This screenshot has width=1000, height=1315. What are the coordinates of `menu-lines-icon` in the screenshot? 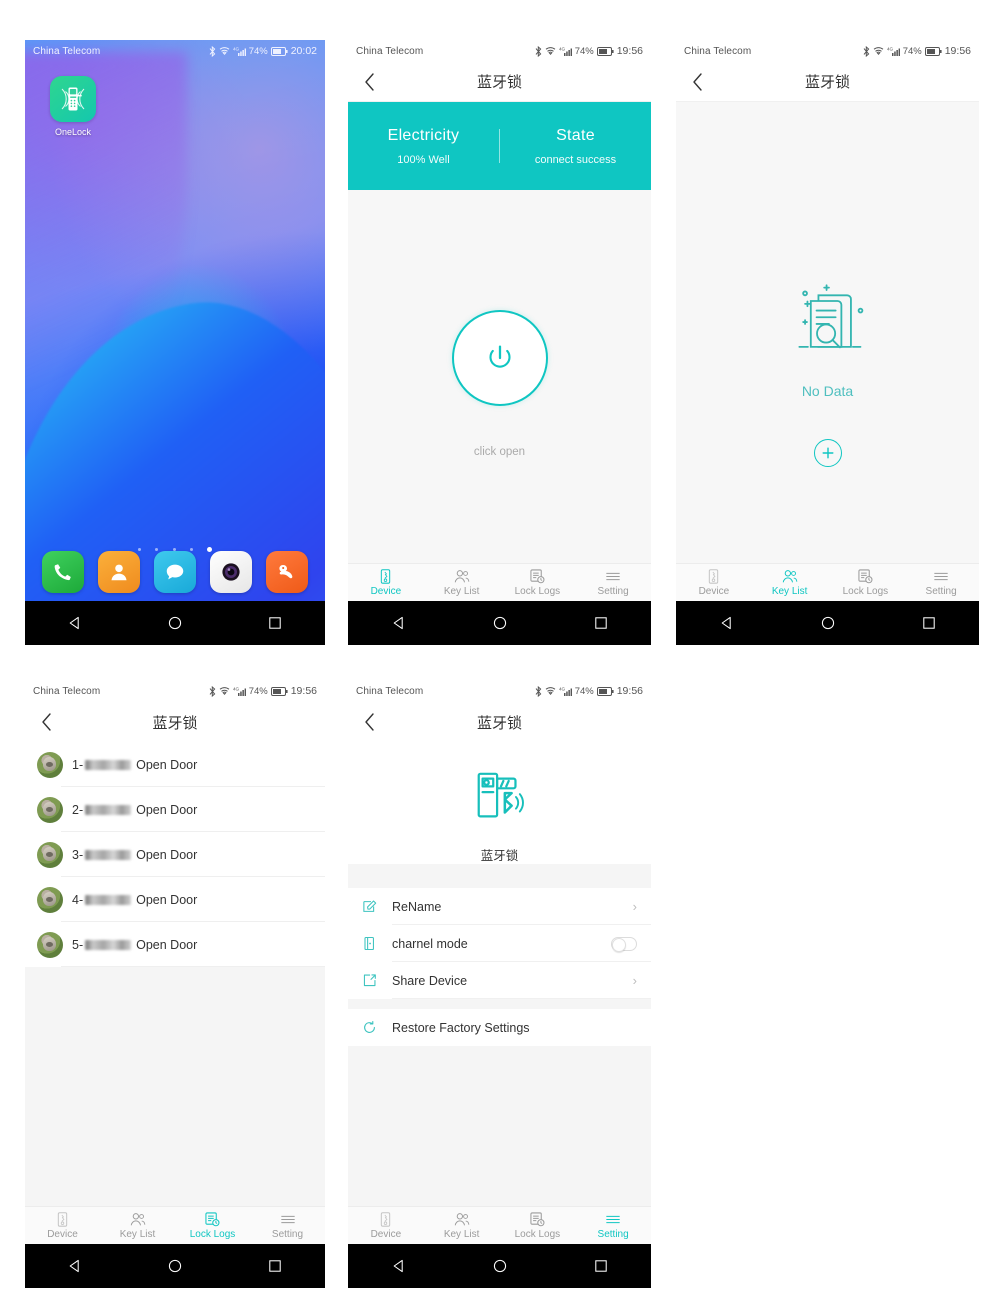 It's located at (613, 1219).